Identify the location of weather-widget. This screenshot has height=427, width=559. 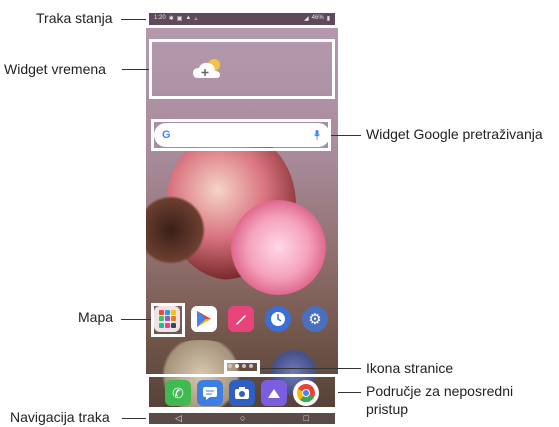
(242, 69).